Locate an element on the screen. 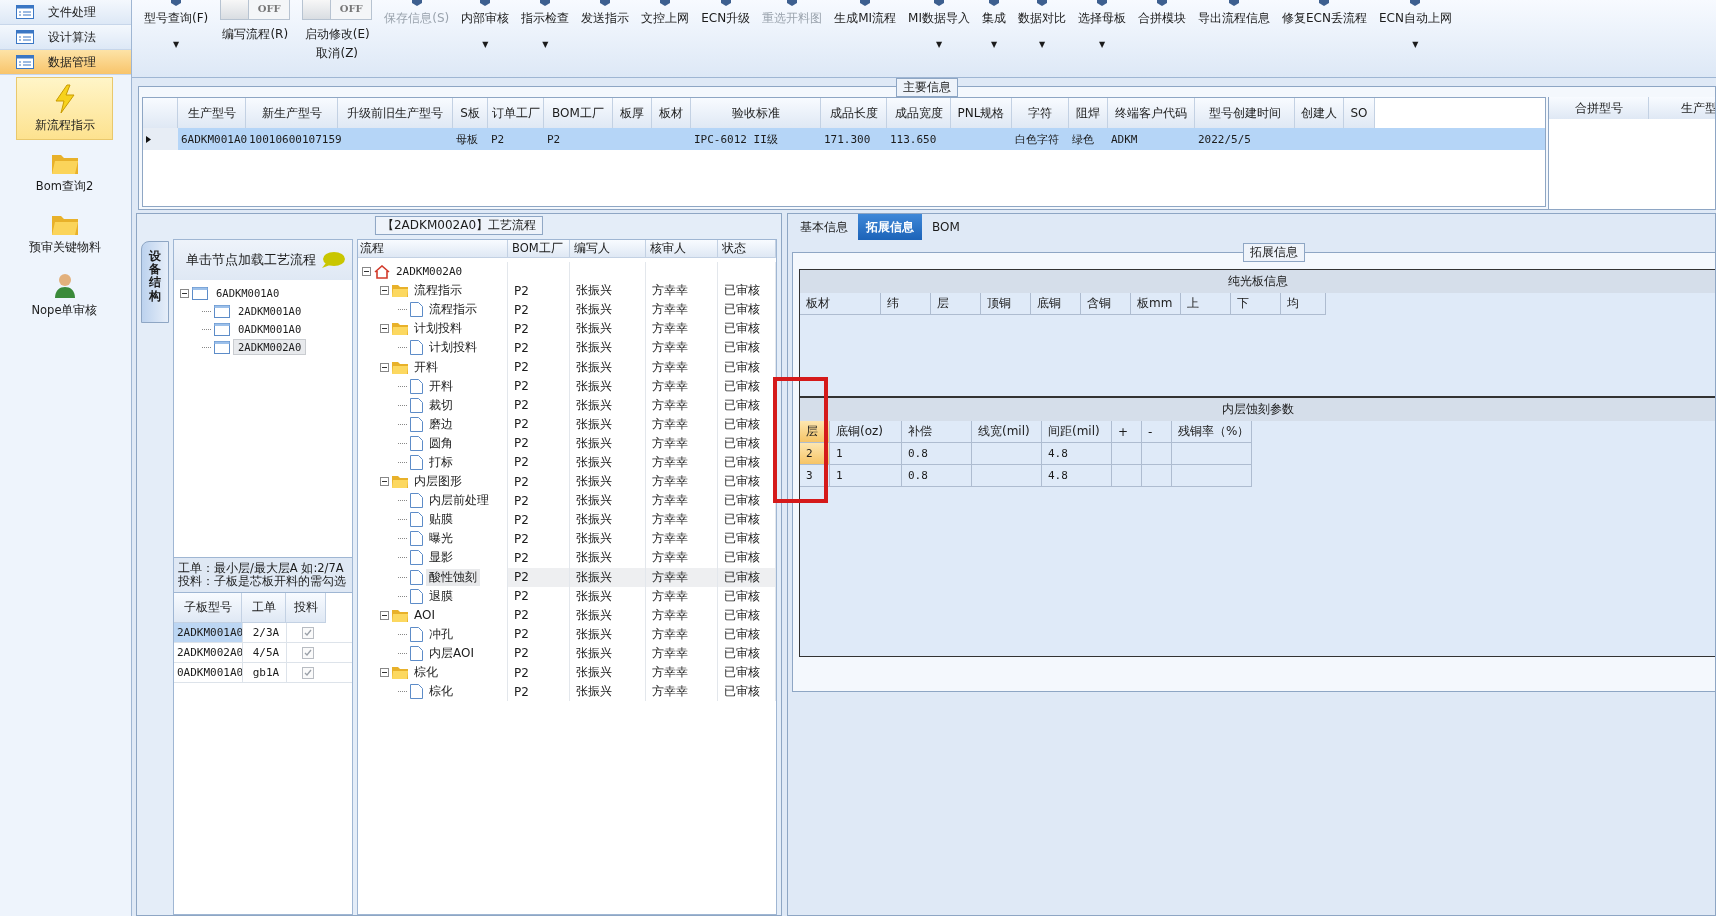 This screenshot has height=916, width=1716. caret-icon: ▼ is located at coordinates (176, 45).